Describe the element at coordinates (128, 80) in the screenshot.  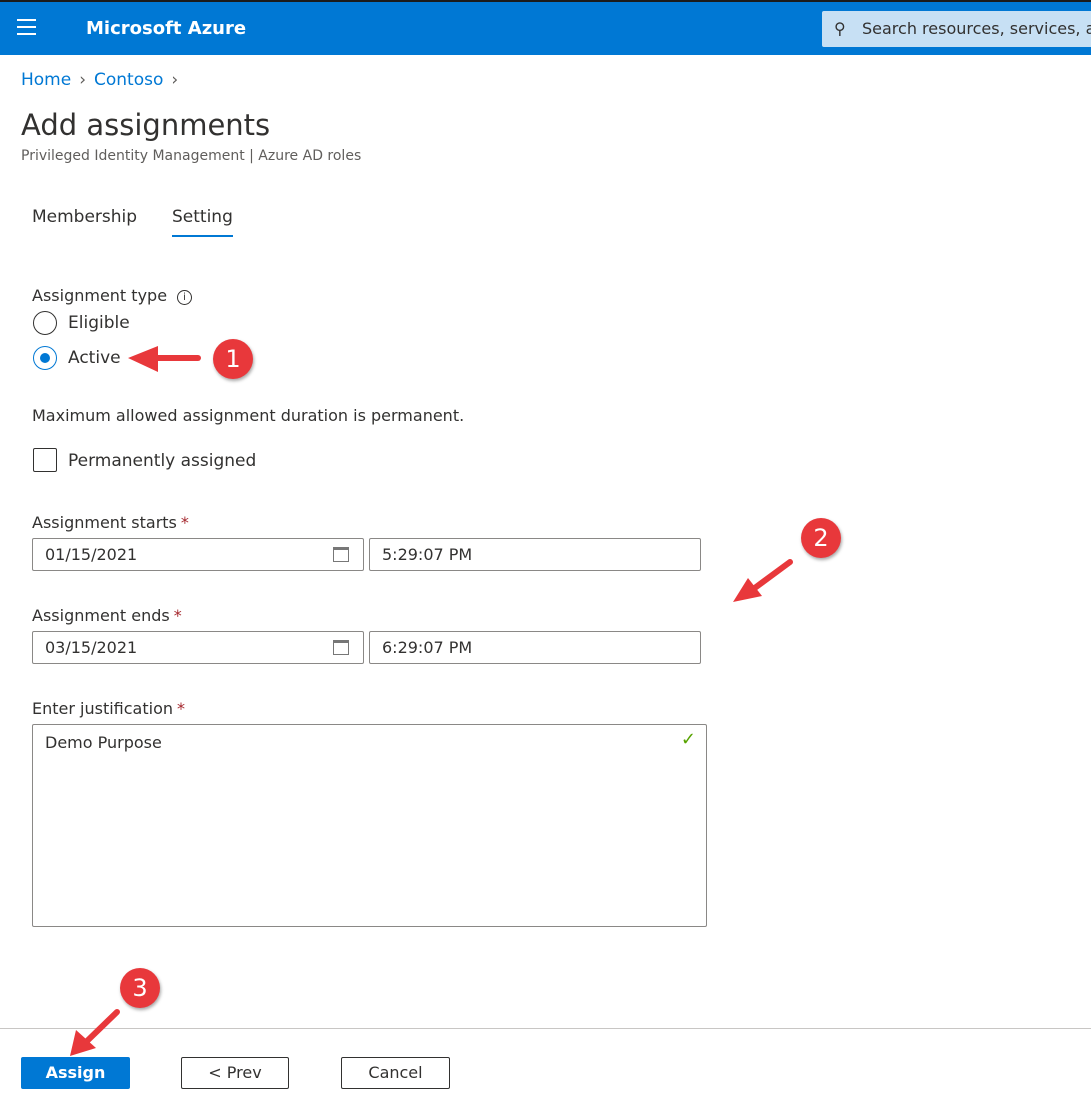
I see `breadcrumb-contoso: Contoso` at that location.